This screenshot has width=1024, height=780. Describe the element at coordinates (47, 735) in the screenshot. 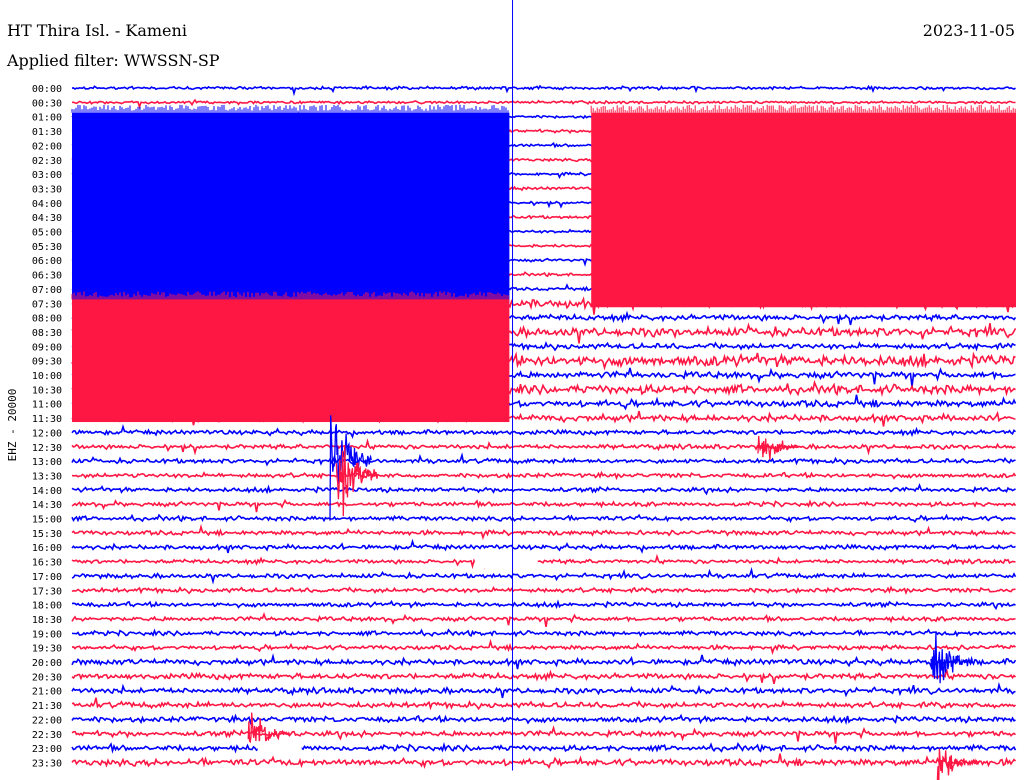

I see `time-label: 22:30` at that location.